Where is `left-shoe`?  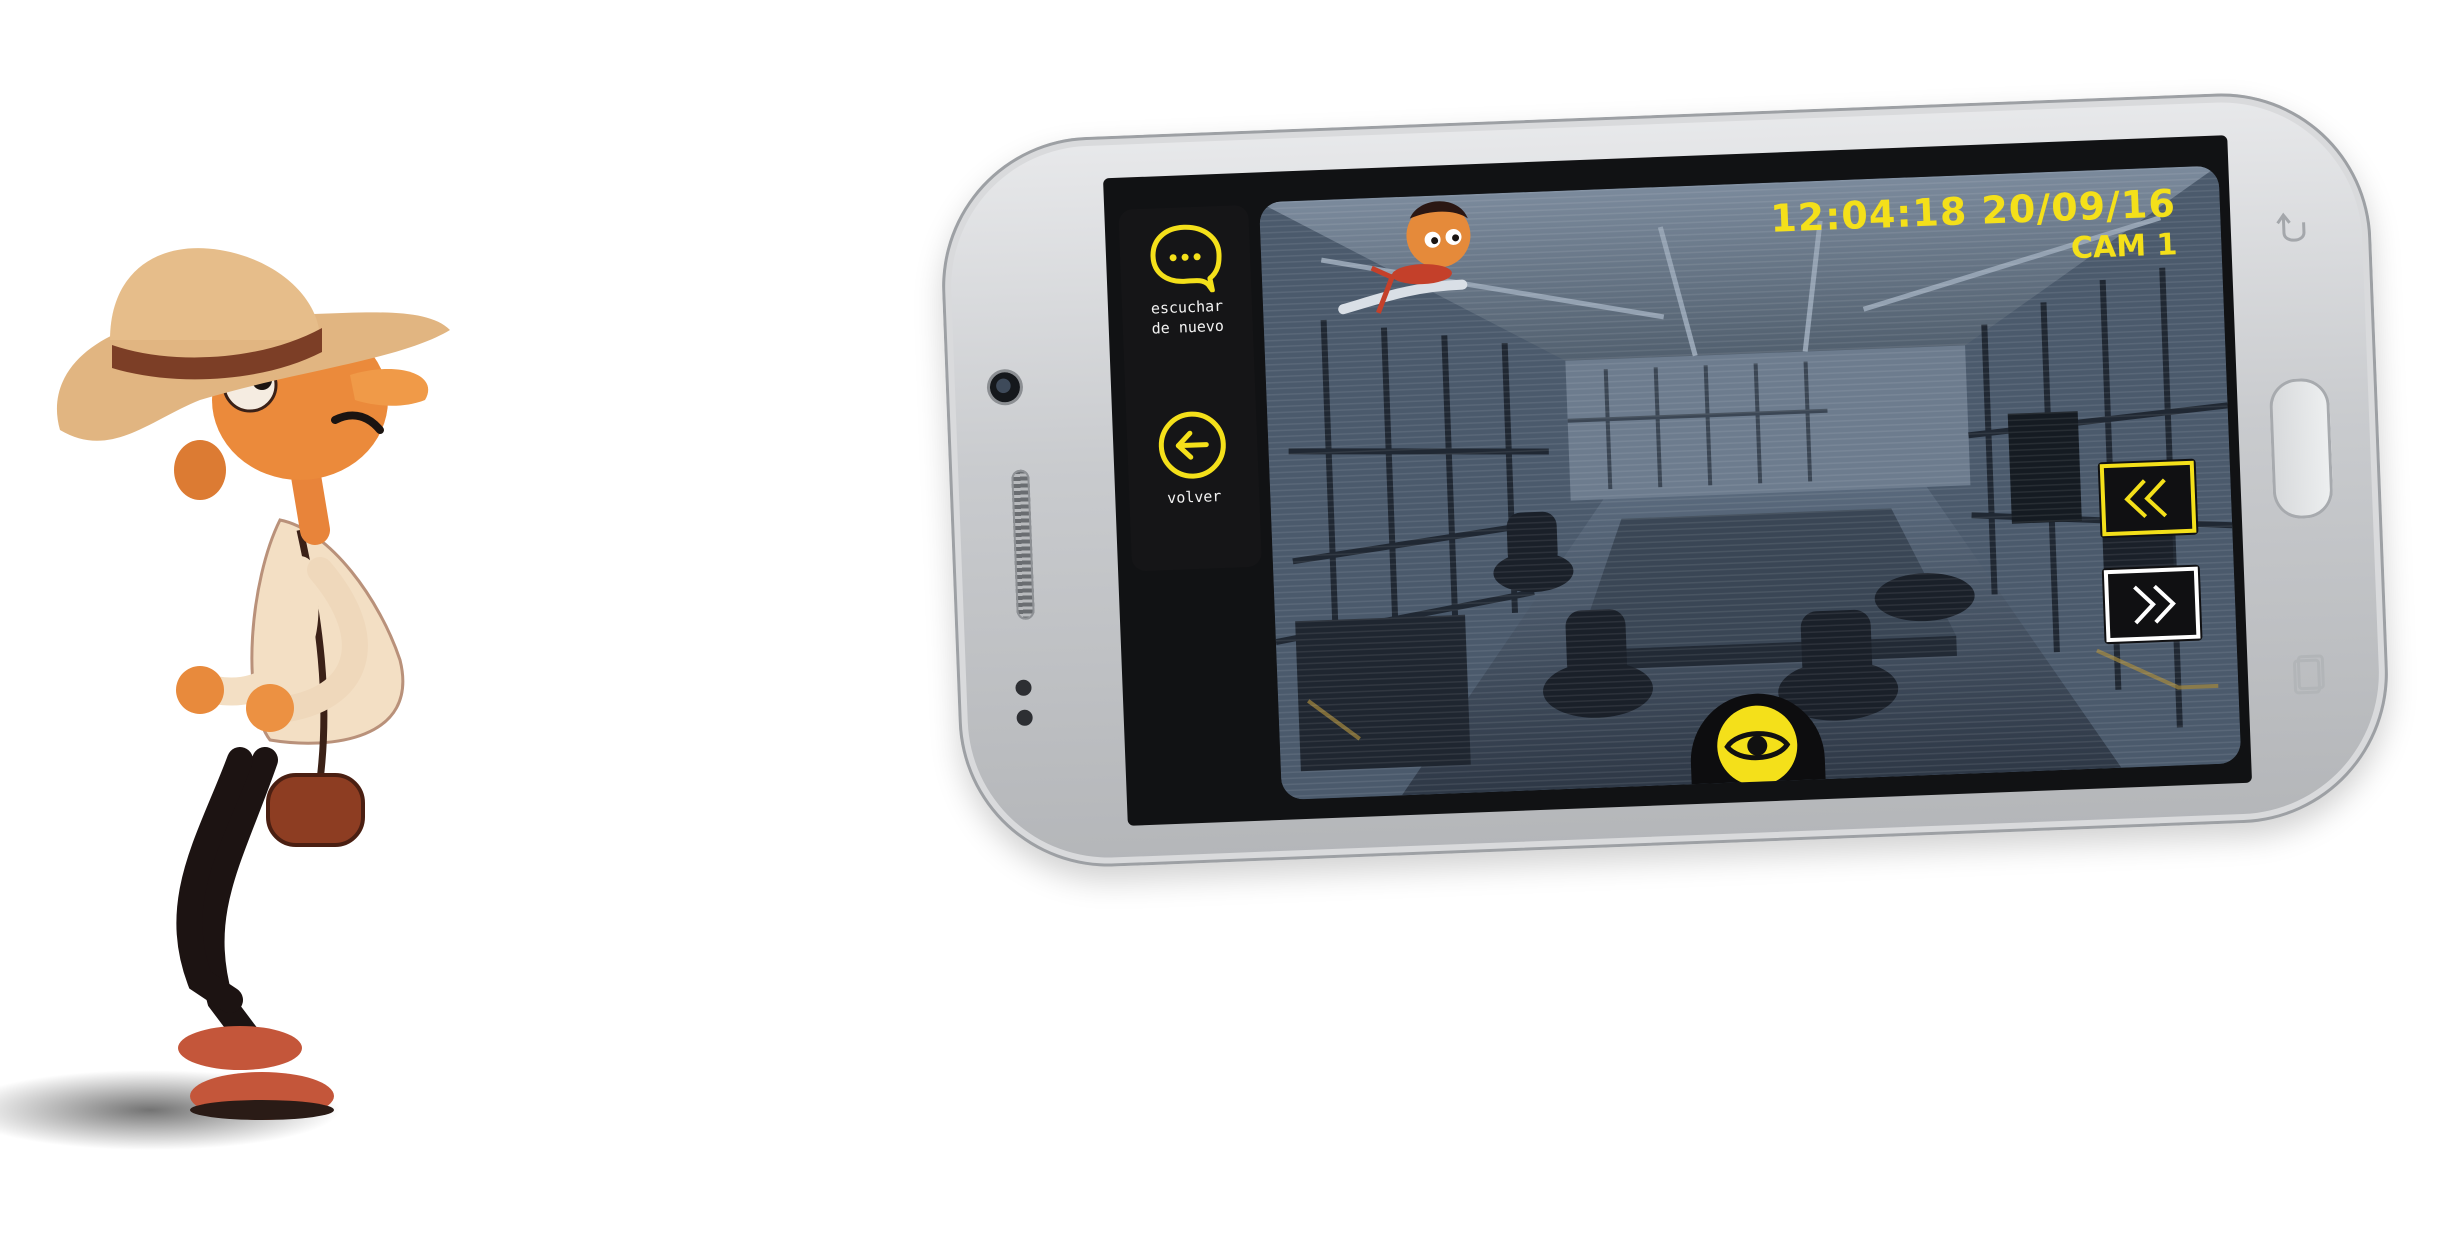
left-shoe is located at coordinates (240, 1048).